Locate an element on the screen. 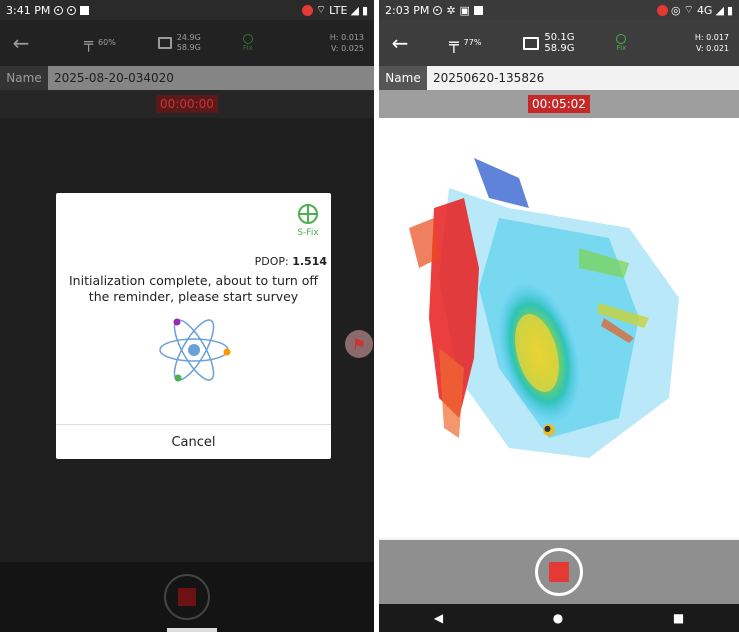  location-icon: ◎ is located at coordinates (675, 10).